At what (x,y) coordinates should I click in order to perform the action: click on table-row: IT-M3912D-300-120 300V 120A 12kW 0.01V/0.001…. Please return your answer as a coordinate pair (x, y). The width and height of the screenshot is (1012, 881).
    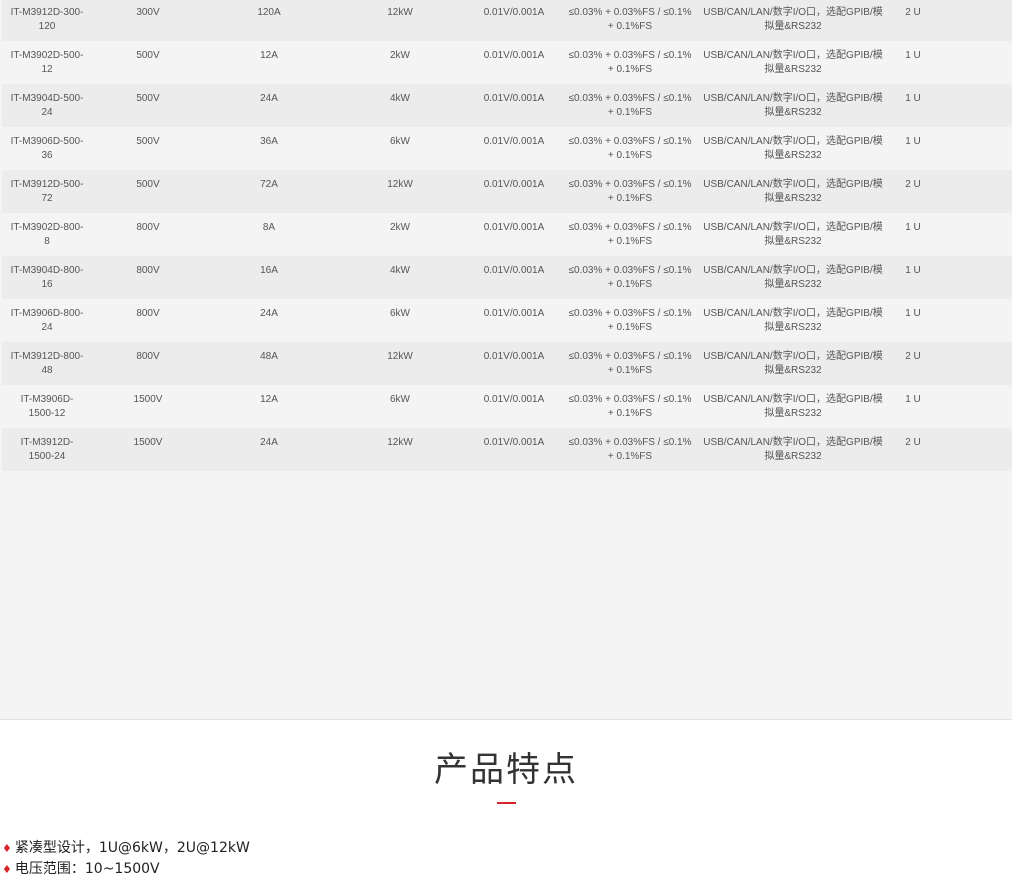
    Looking at the image, I should click on (507, 20).